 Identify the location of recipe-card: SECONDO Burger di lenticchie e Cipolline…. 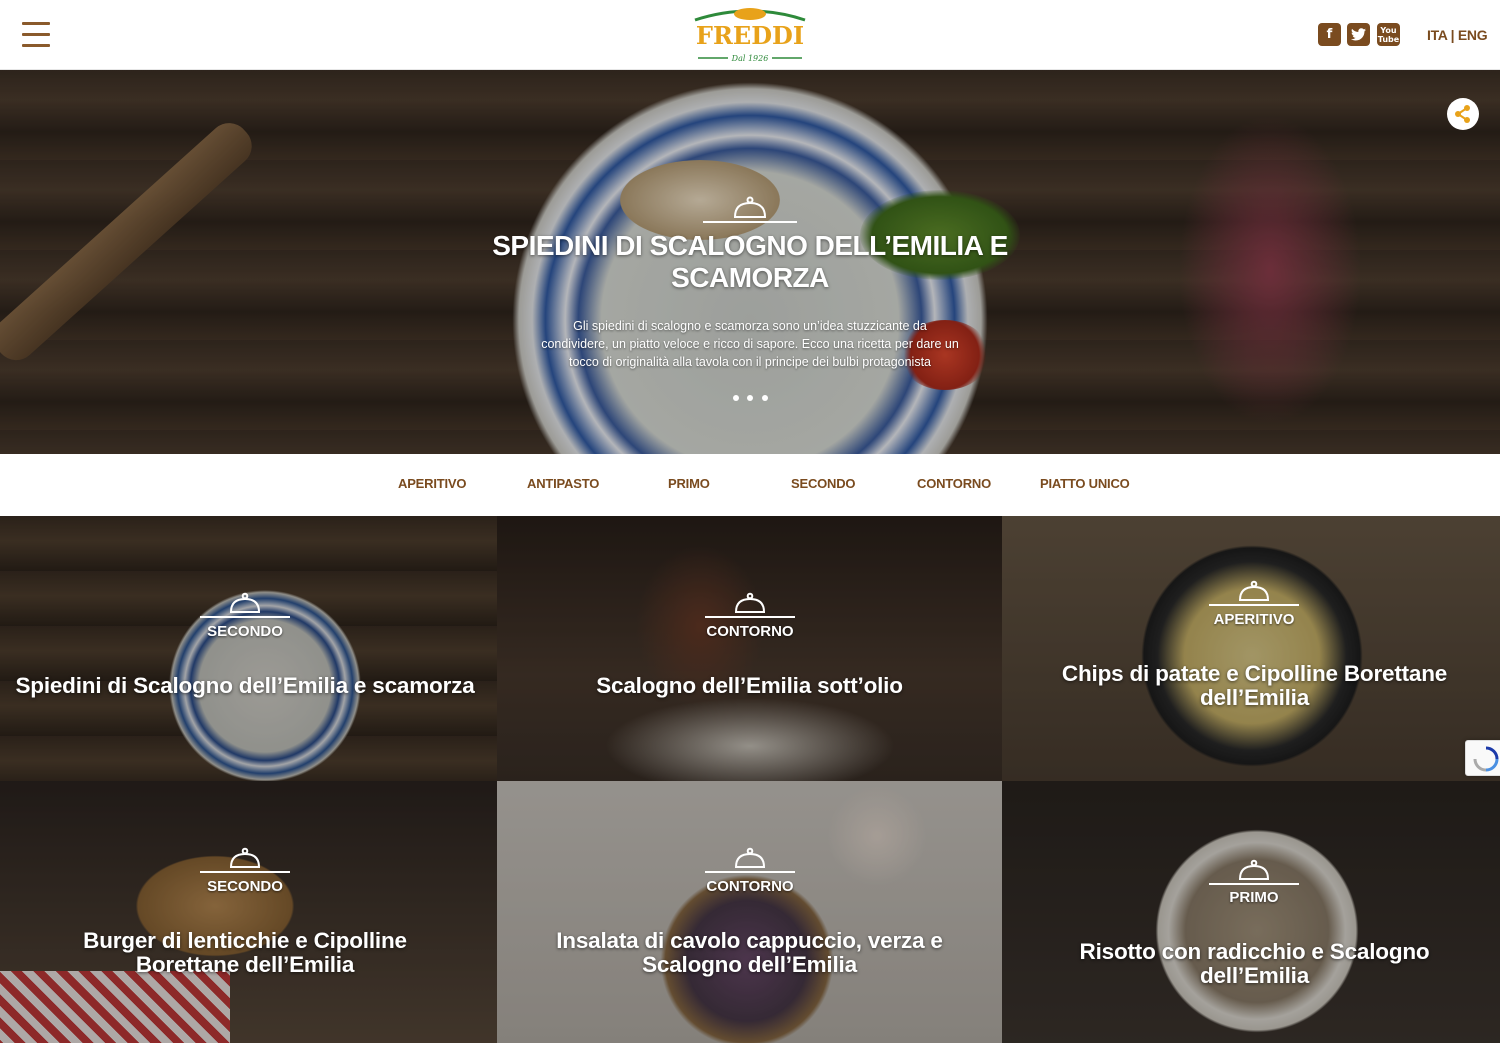
(248, 912).